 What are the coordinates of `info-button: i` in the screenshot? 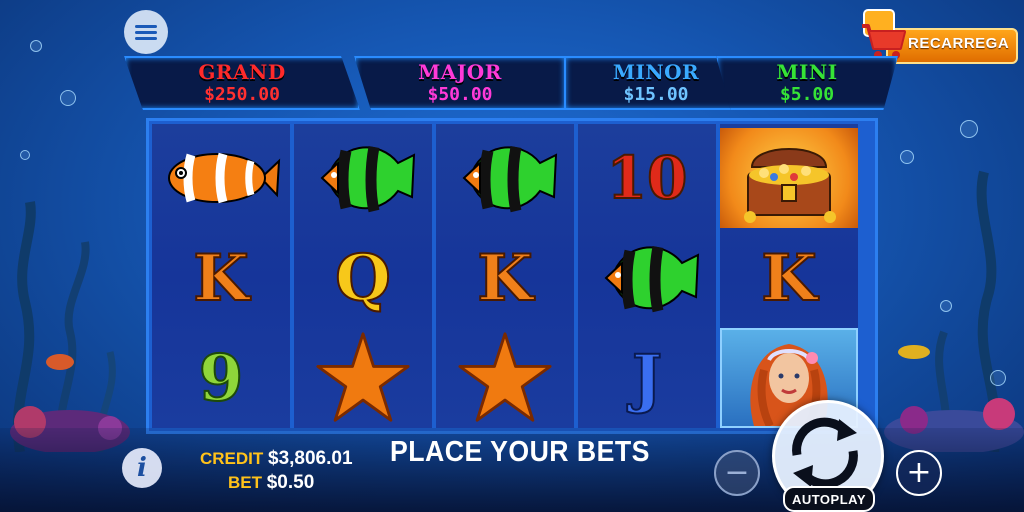 It's located at (142, 468).